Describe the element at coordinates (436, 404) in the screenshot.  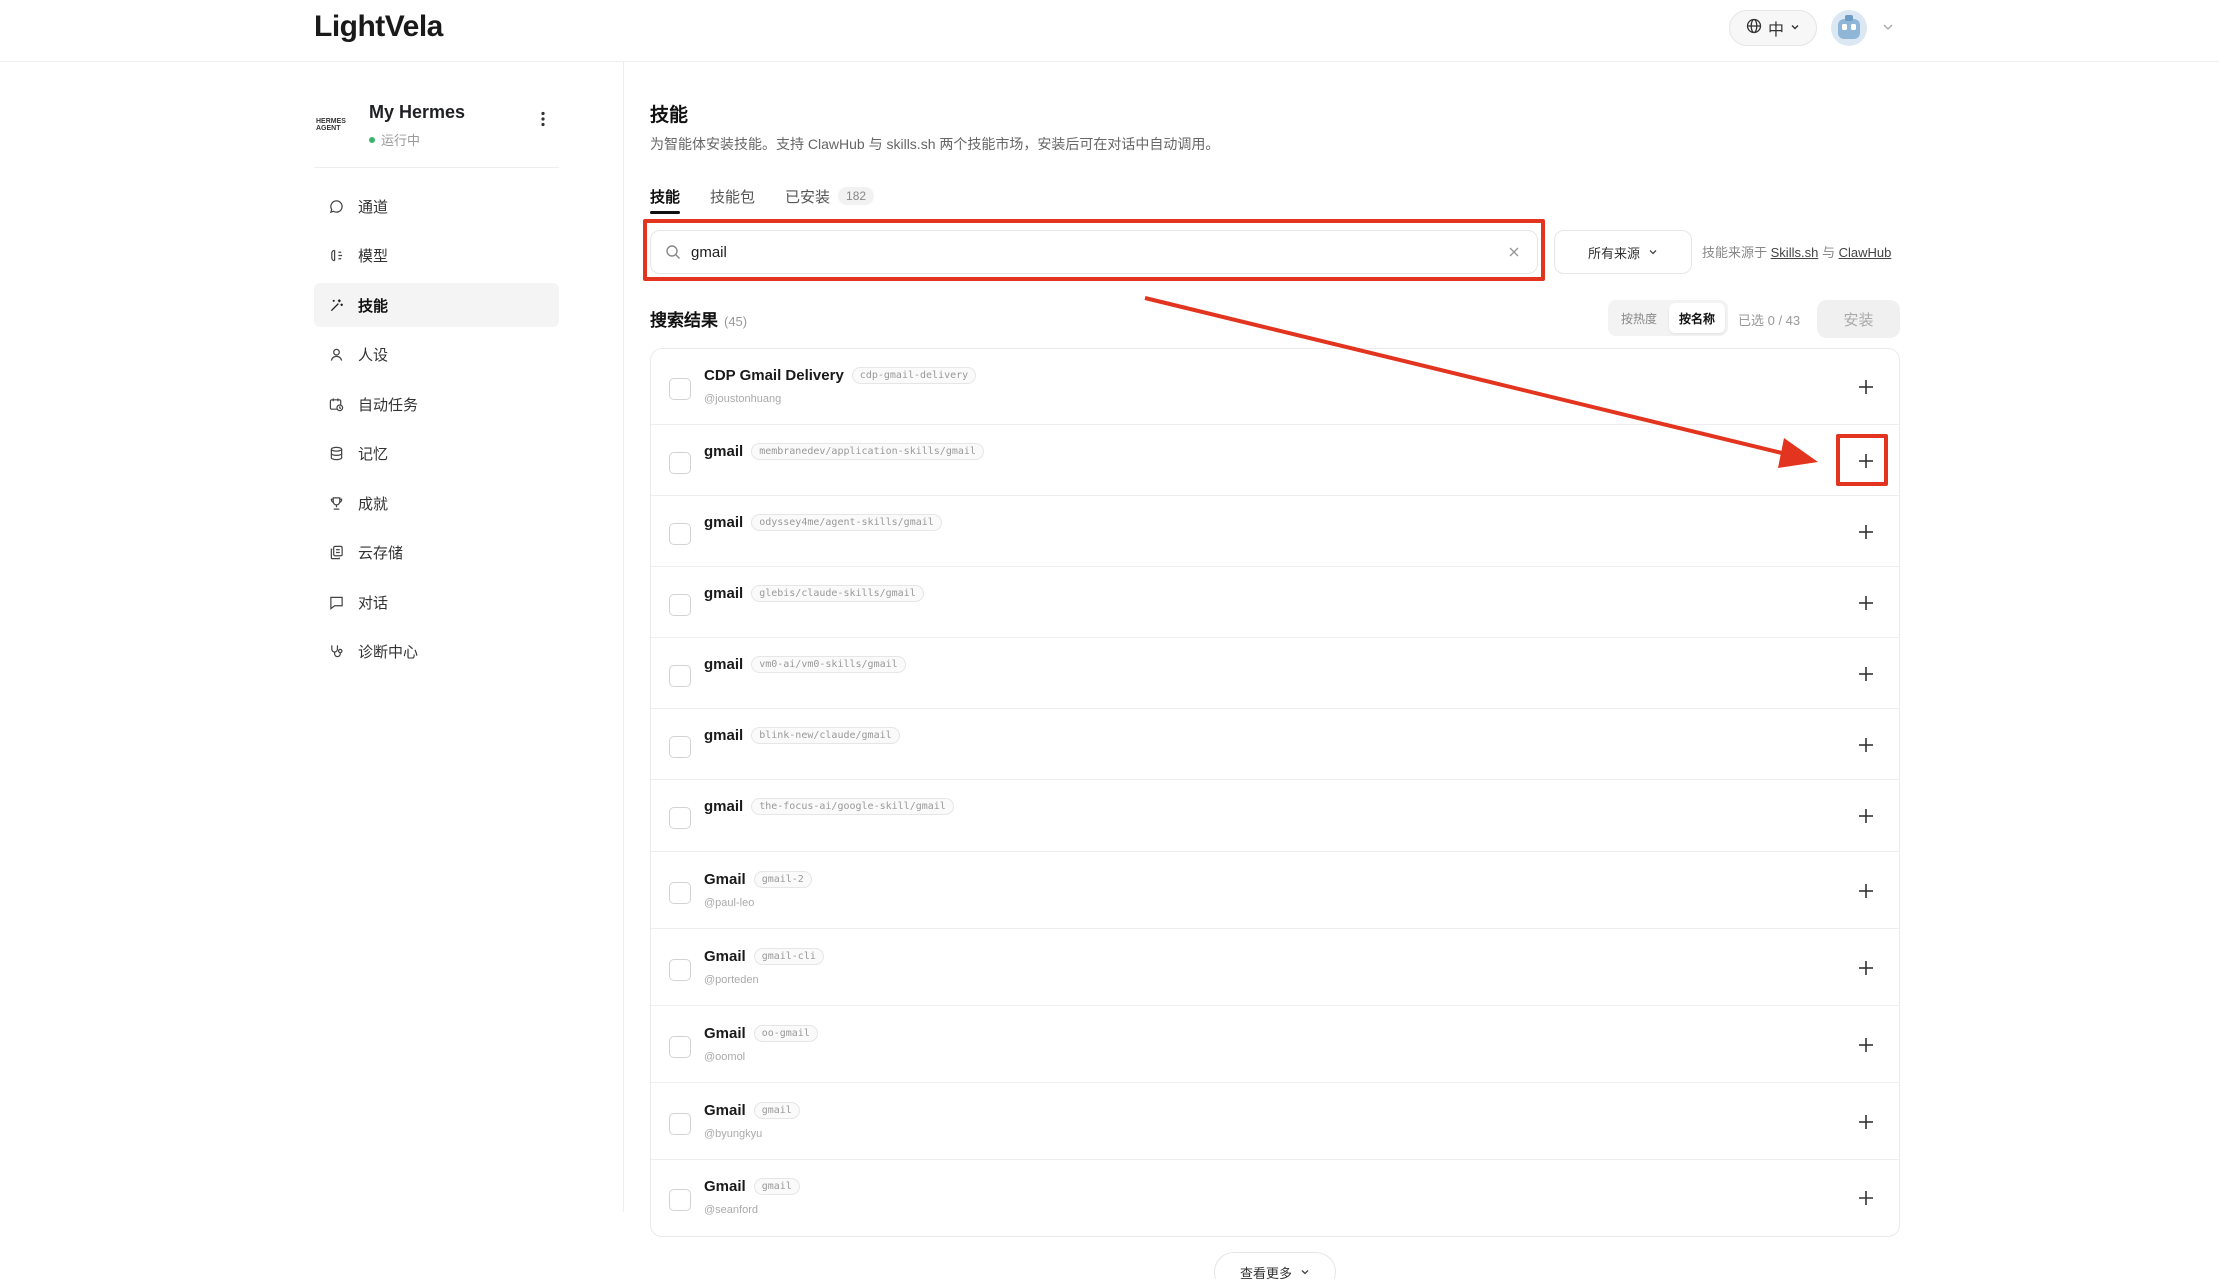
I see `sidebar-item-auto-tasks: 自动任务` at that location.